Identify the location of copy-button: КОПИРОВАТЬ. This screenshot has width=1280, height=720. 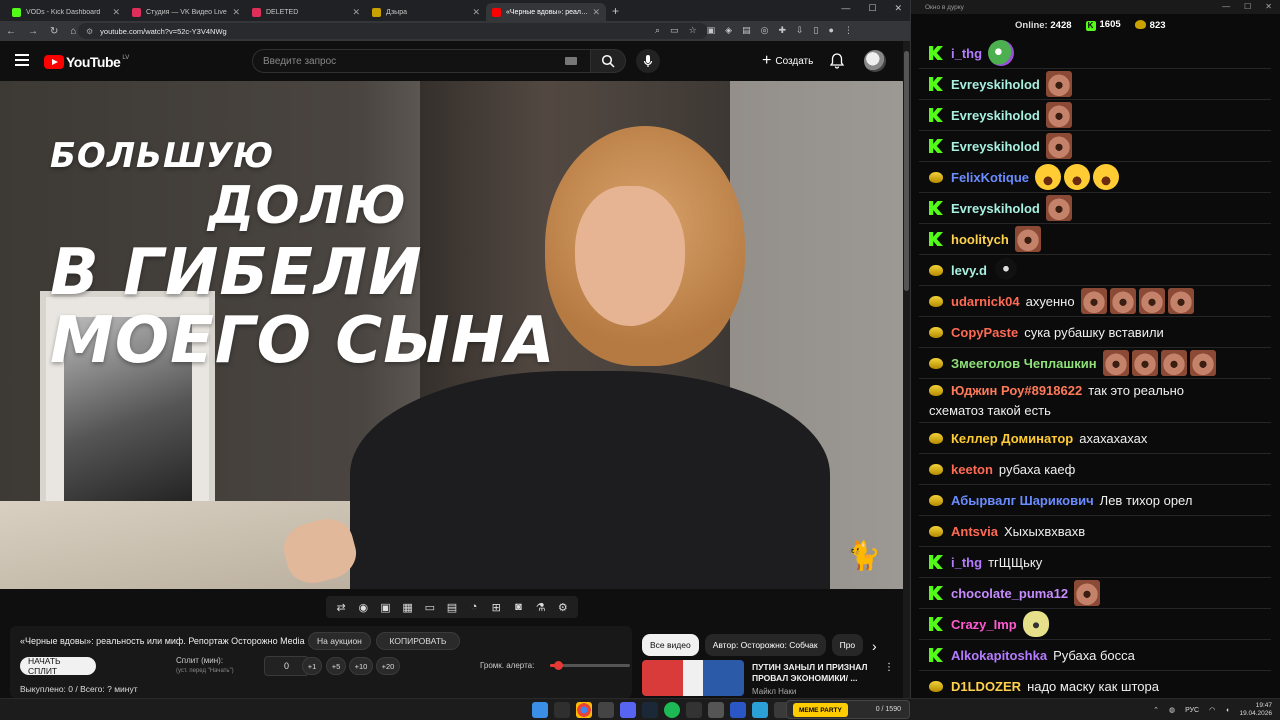
(418, 641).